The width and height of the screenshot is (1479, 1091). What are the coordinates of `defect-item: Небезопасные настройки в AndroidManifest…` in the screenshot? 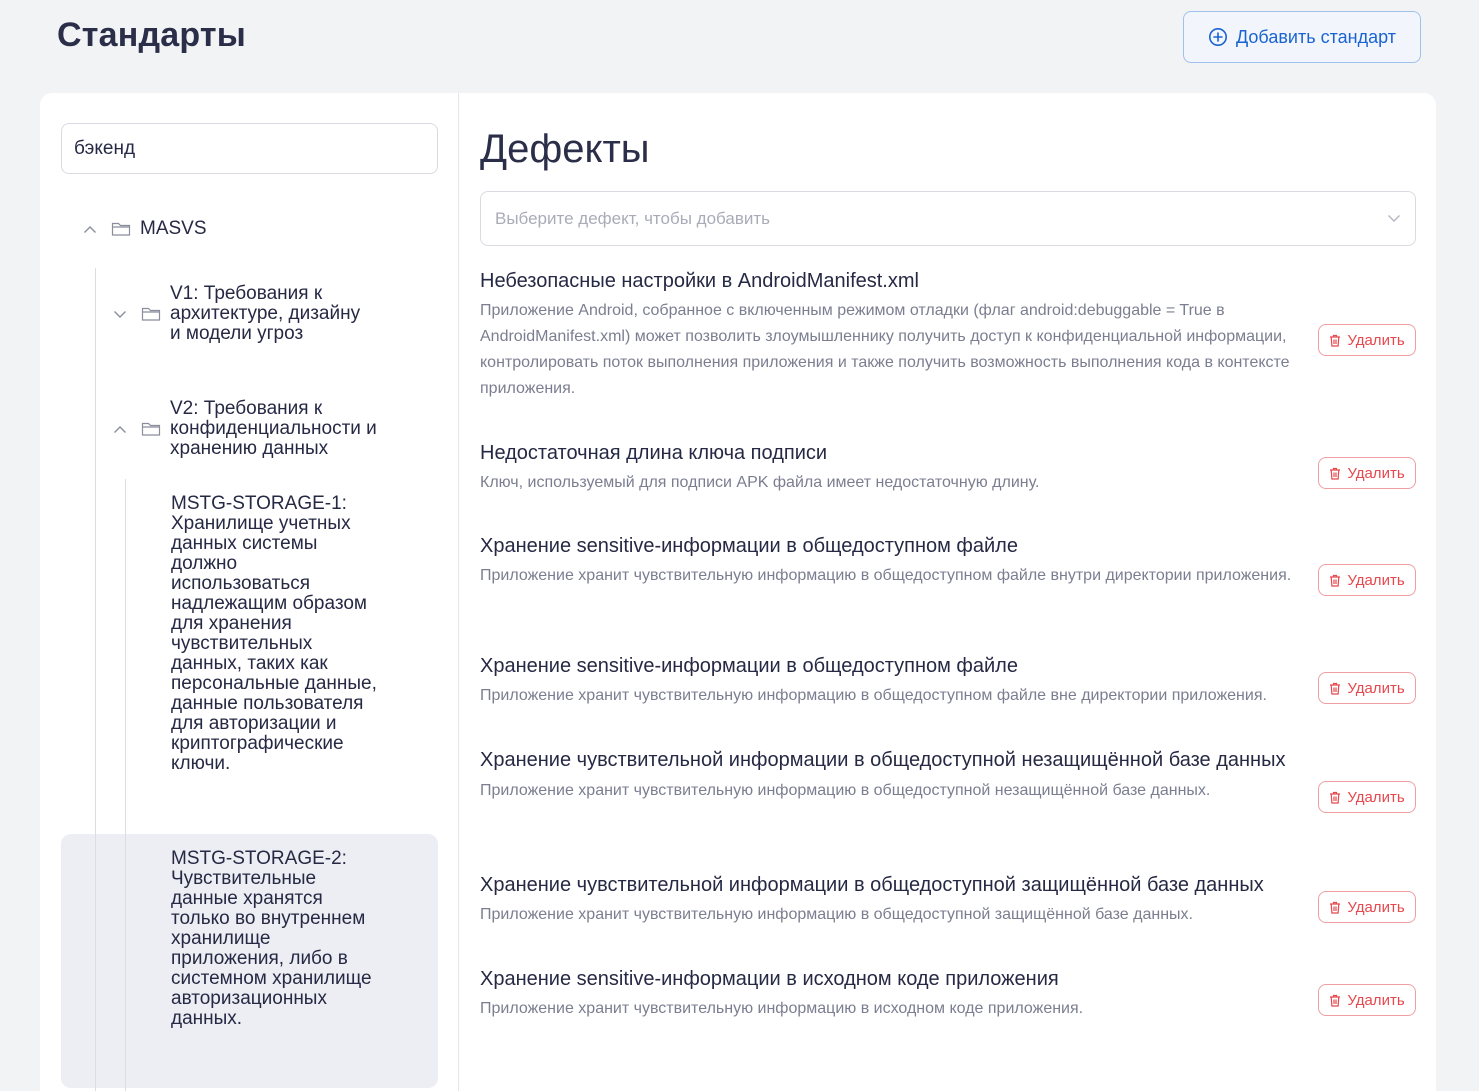 It's located at (948, 334).